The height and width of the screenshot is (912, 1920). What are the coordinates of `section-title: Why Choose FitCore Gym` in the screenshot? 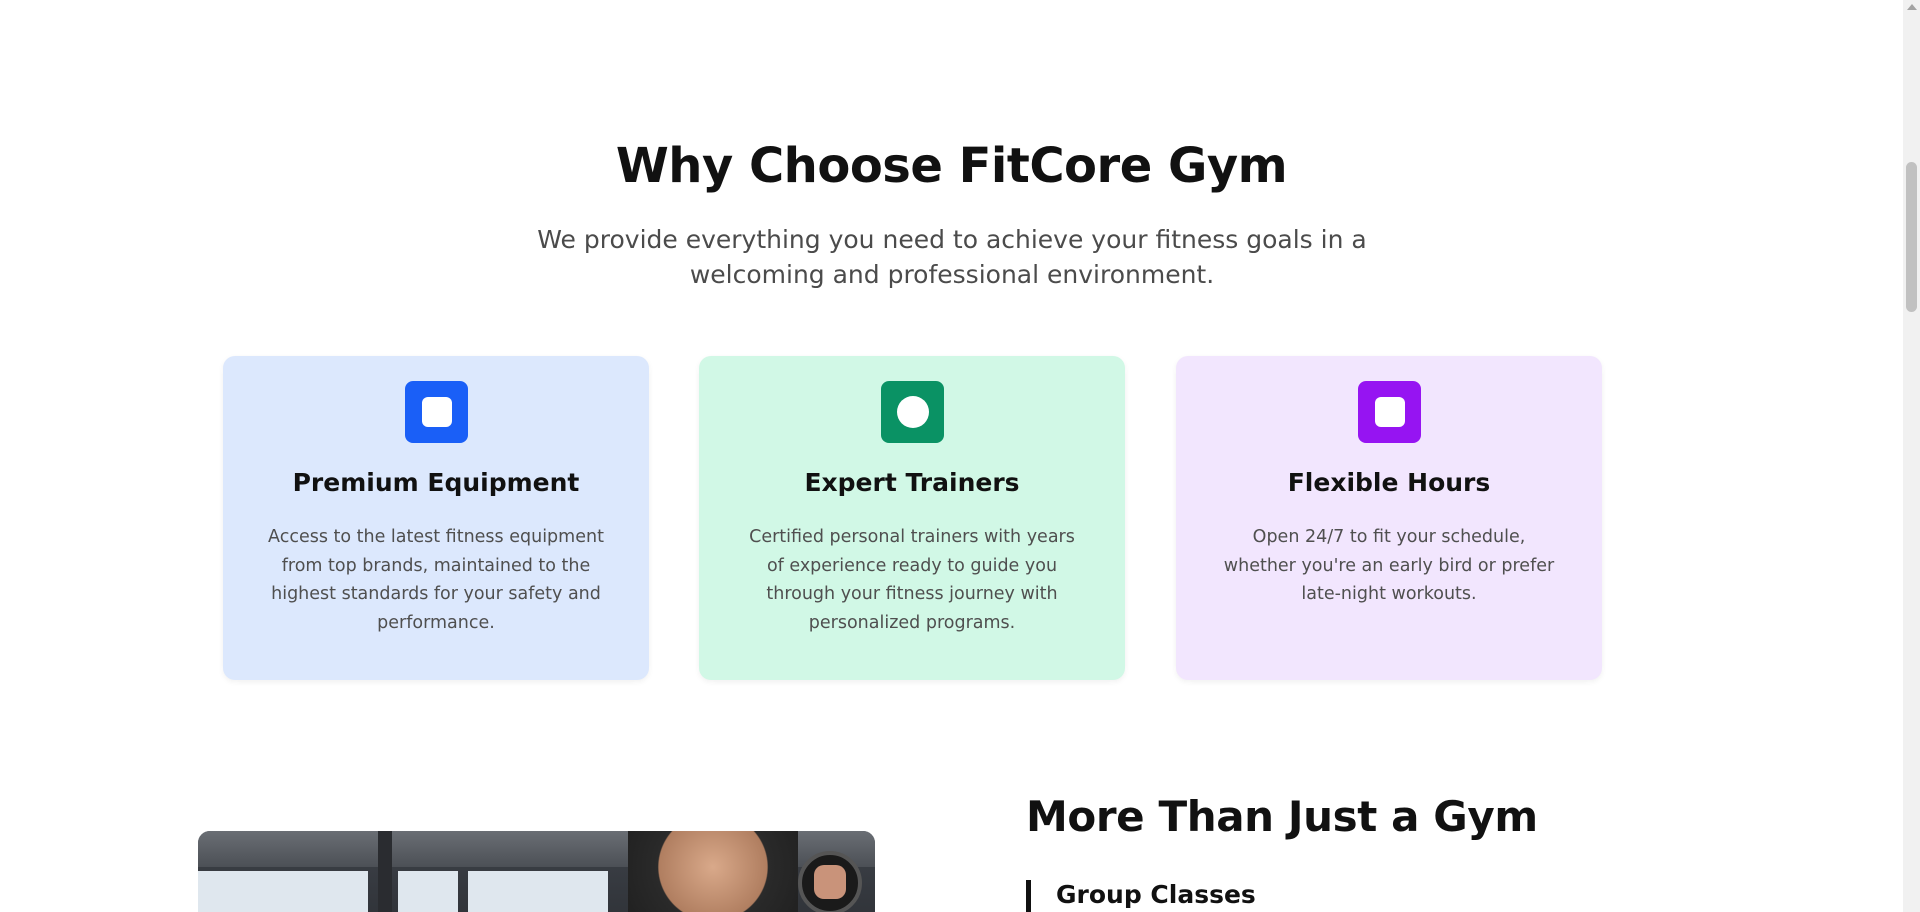 It's located at (951, 166).